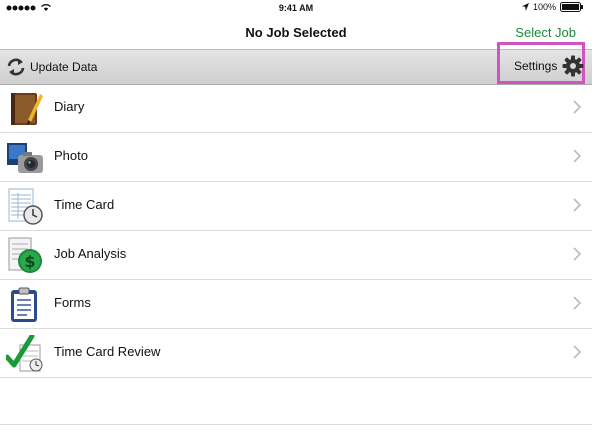 The width and height of the screenshot is (592, 444). I want to click on list-item-photo: Photo, so click(296, 157).